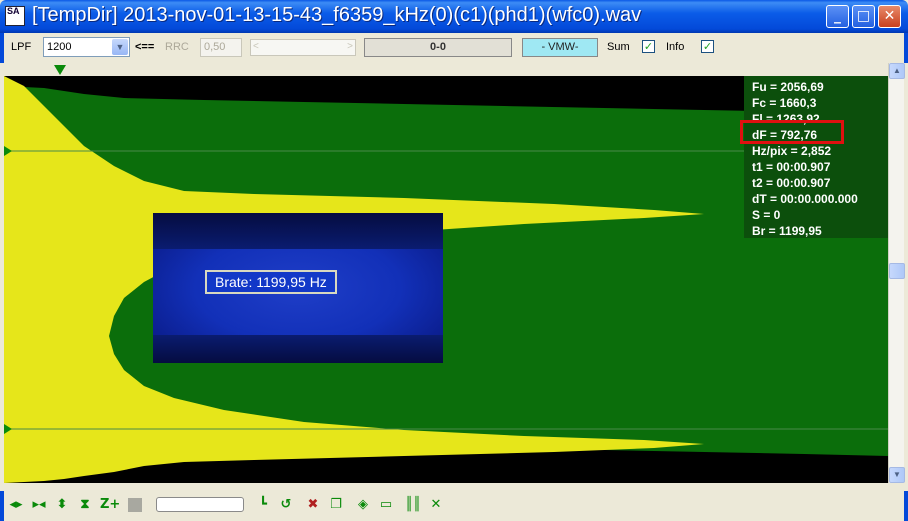  I want to click on brate-label: Brate: 1199,95 Hz, so click(271, 282).